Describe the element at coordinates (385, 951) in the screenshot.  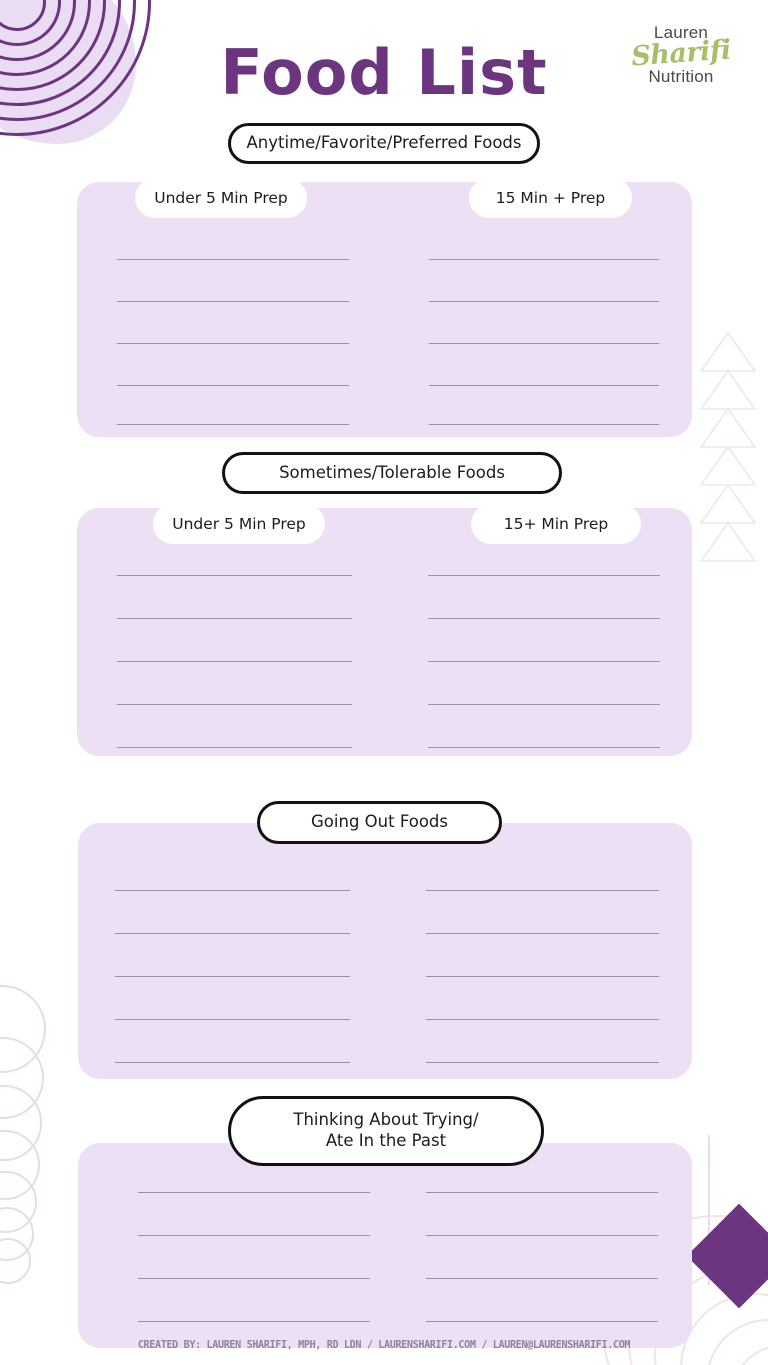
I see `section-card-going-out` at that location.